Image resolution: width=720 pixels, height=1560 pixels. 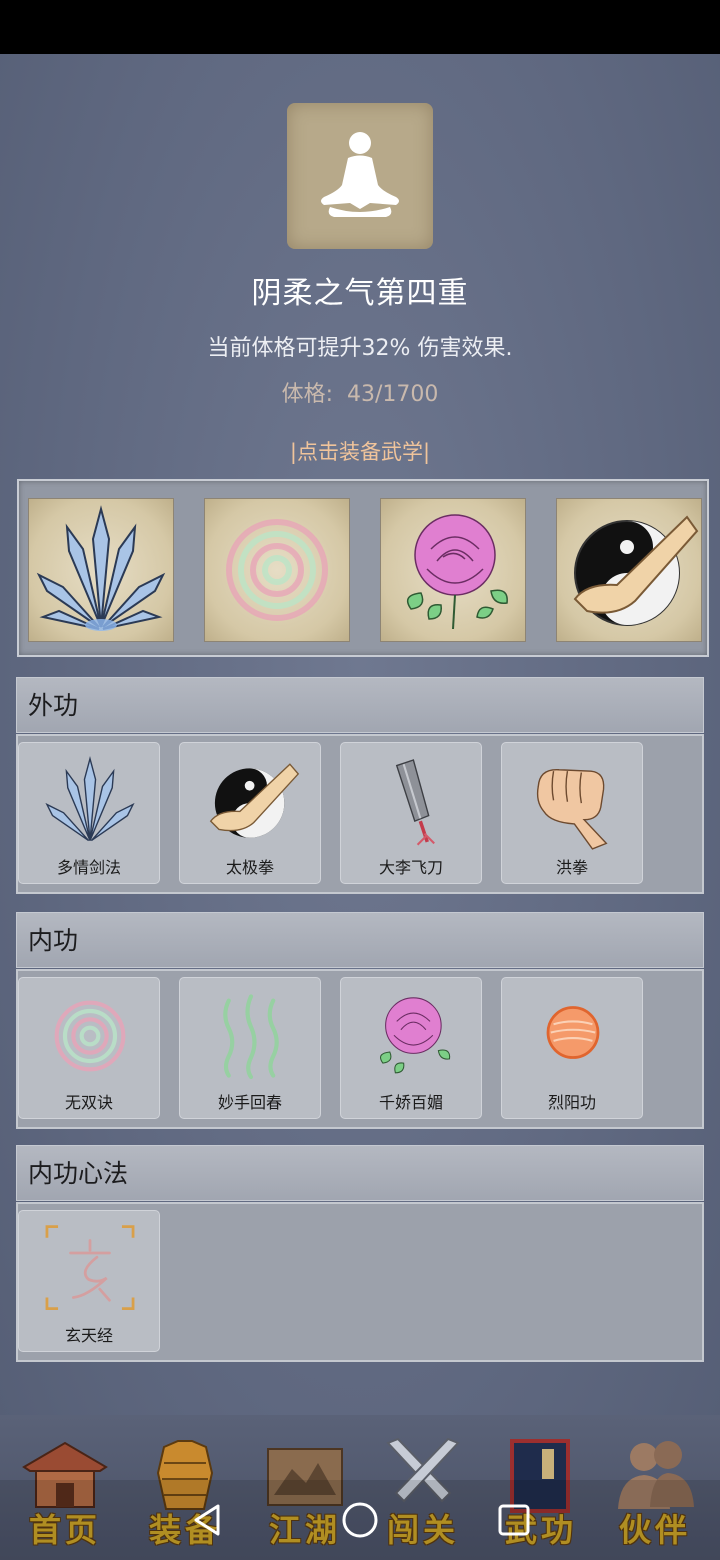 I want to click on sun-orb-icon, so click(x=573, y=1032).